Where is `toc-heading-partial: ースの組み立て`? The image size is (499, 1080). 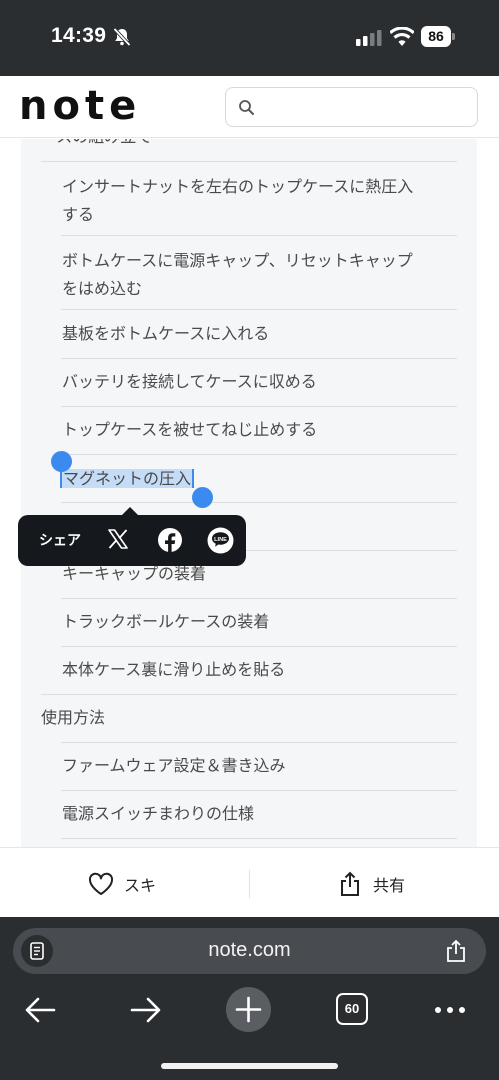
toc-heading-partial: ースの組み立て is located at coordinates (96, 145).